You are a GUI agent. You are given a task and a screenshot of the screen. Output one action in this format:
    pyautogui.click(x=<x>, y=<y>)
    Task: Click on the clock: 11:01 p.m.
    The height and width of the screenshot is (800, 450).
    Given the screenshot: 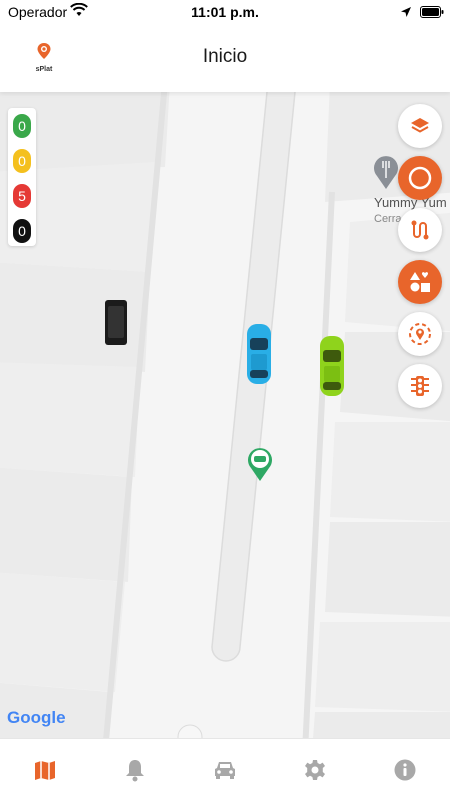 What is the action you would take?
    pyautogui.click(x=225, y=12)
    